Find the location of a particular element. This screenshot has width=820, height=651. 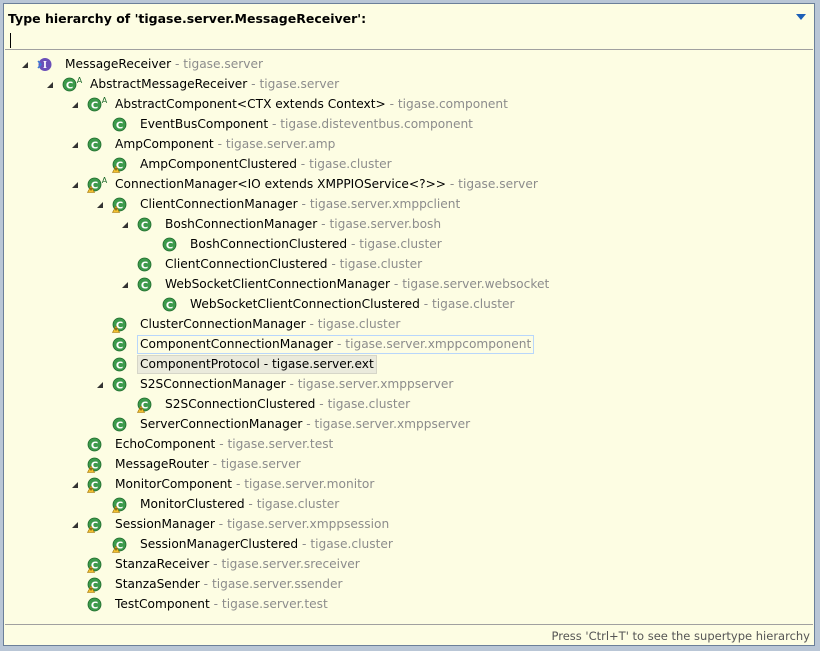

type-name: MonitorComponent is located at coordinates (174, 484).